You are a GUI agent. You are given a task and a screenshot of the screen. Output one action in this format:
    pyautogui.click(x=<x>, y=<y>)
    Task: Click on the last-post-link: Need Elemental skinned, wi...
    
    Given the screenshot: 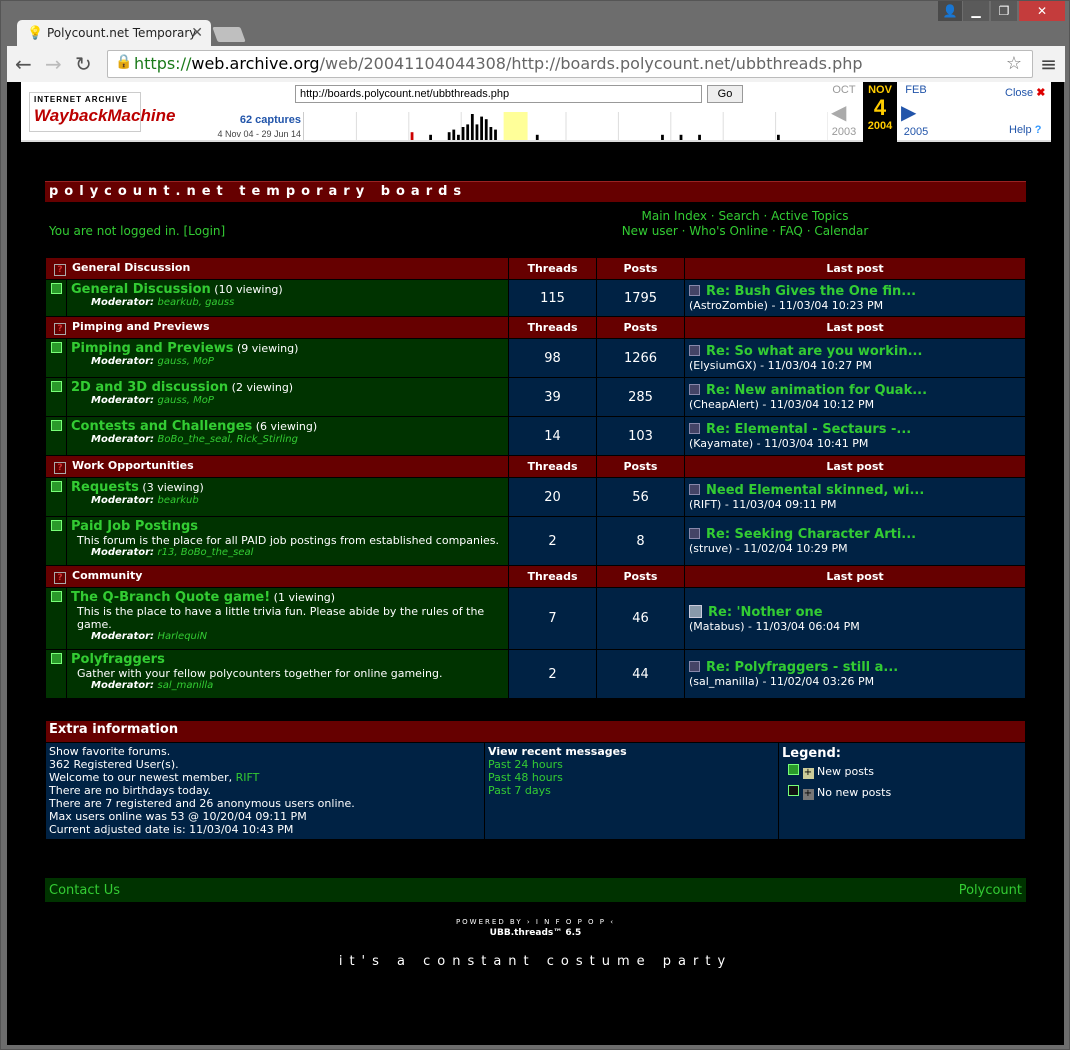 What is the action you would take?
    pyautogui.click(x=815, y=490)
    